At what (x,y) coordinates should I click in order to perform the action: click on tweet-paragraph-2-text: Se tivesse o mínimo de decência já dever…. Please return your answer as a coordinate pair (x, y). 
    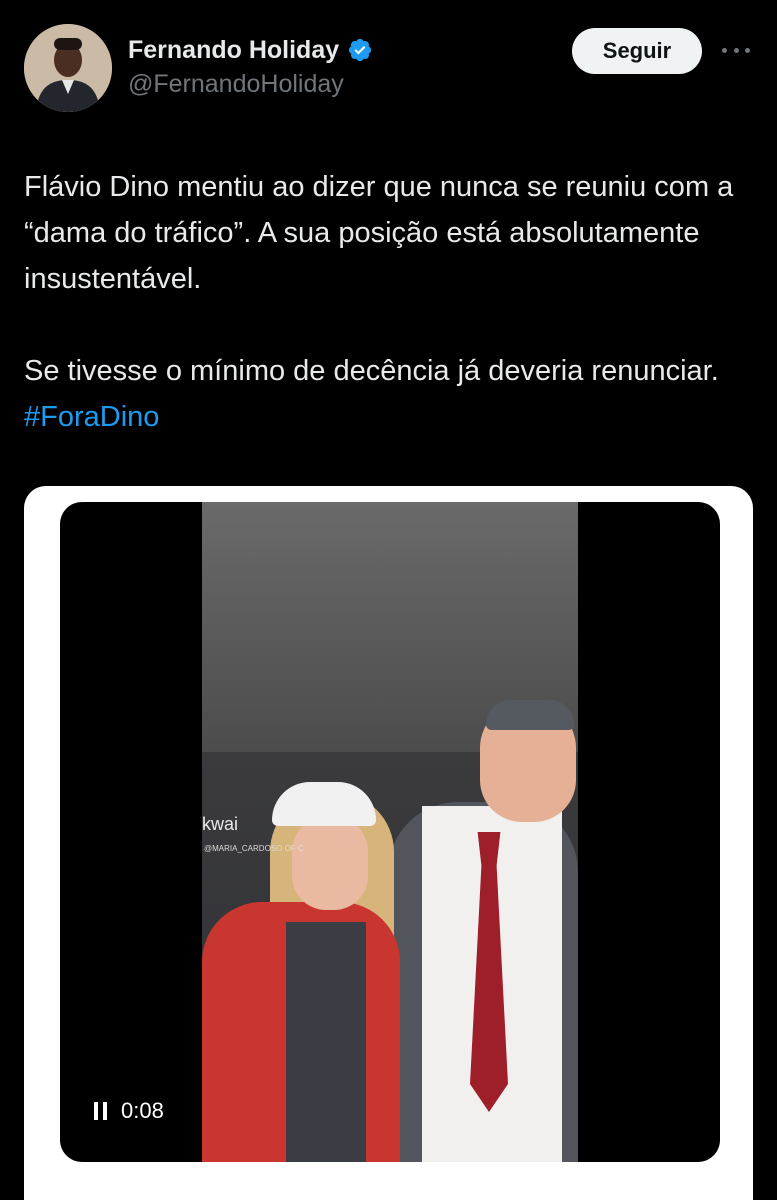
    Looking at the image, I should click on (371, 371).